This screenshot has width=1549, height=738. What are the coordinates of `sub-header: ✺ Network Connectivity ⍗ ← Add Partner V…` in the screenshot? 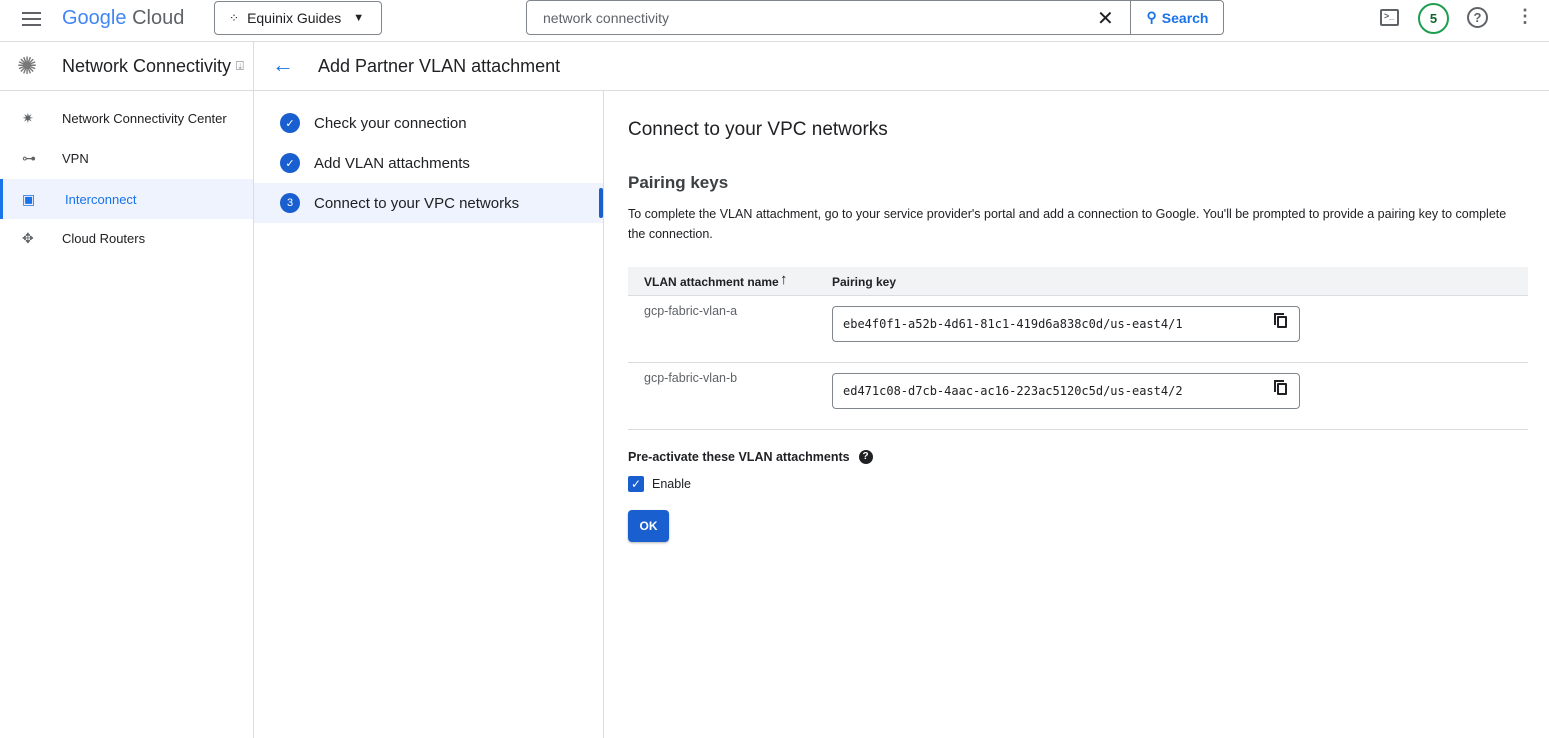 It's located at (774, 66).